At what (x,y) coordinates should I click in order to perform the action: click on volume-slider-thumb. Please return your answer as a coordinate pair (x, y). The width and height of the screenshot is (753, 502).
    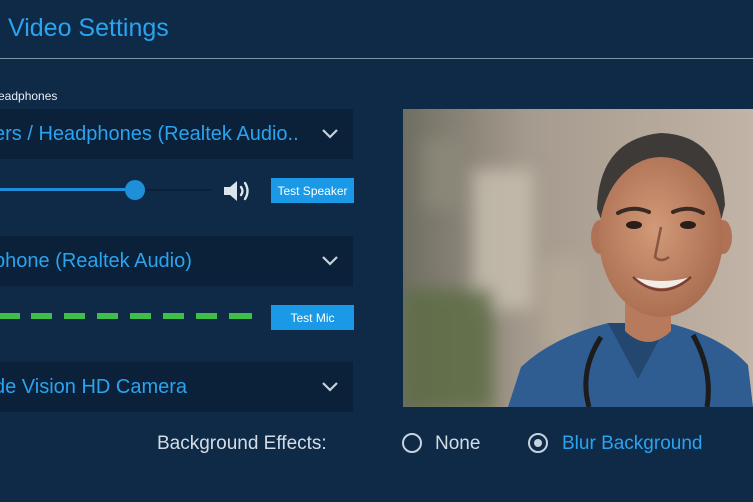
    Looking at the image, I should click on (135, 190).